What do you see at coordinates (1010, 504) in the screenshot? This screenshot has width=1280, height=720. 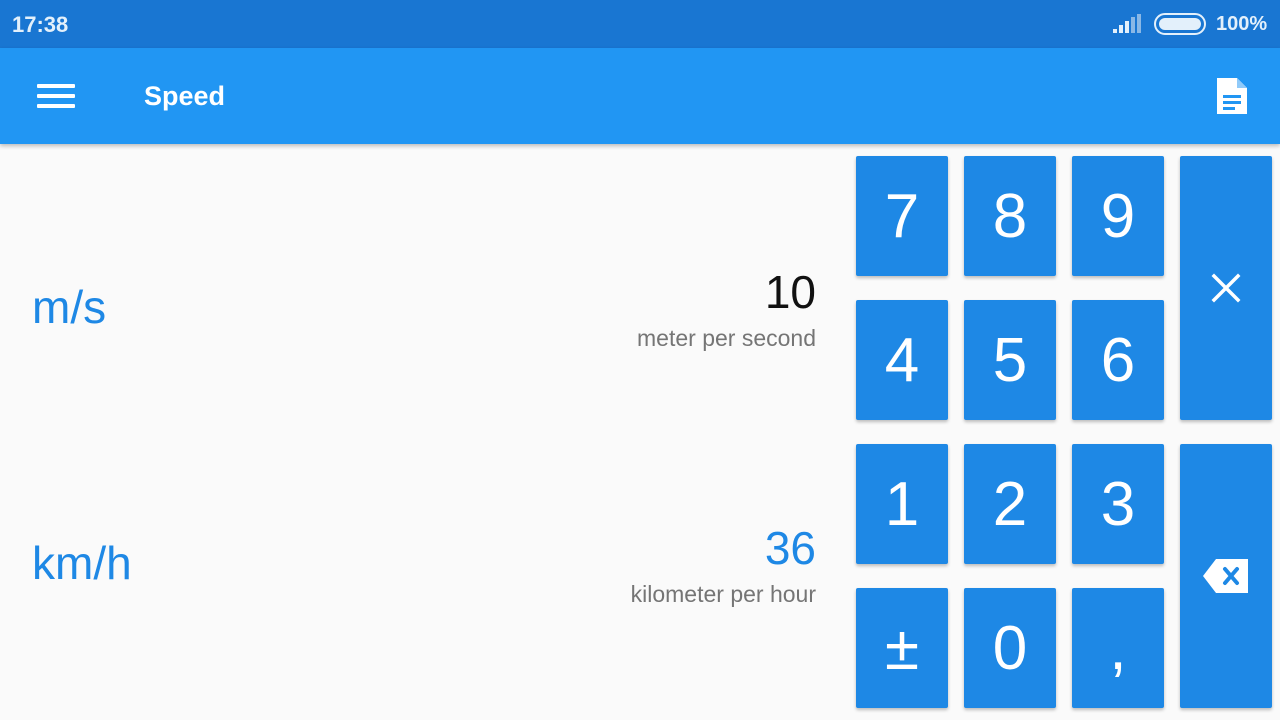 I see `key-2: 2` at bounding box center [1010, 504].